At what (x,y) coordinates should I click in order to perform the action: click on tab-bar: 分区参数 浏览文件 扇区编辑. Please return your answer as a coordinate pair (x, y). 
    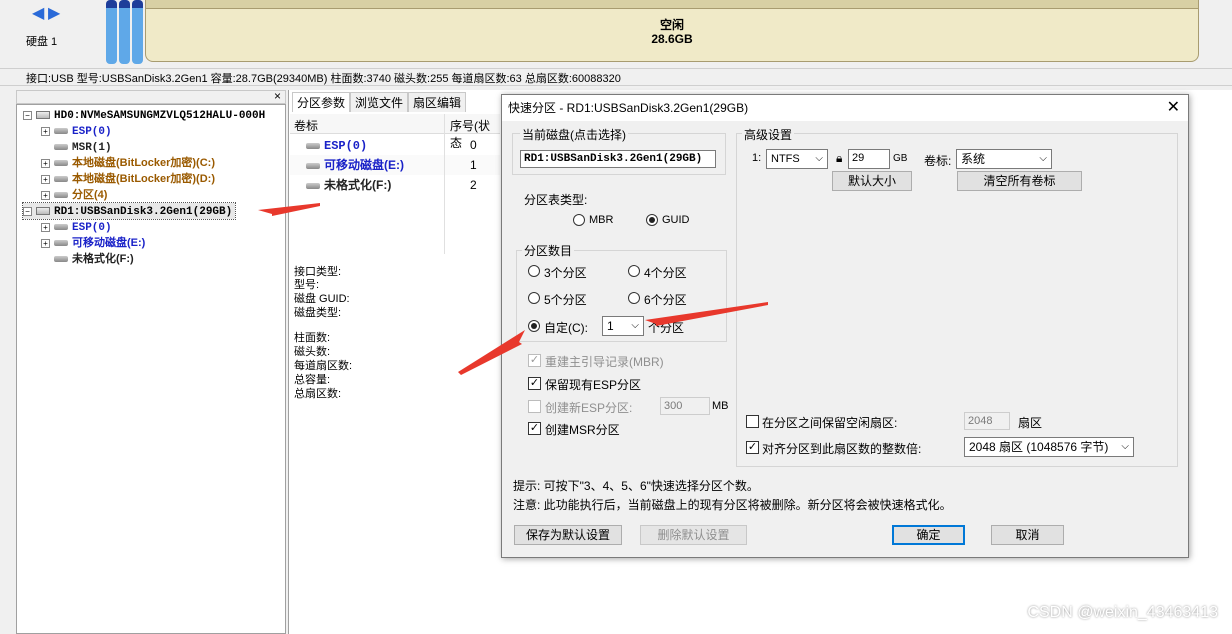
    Looking at the image, I should click on (379, 102).